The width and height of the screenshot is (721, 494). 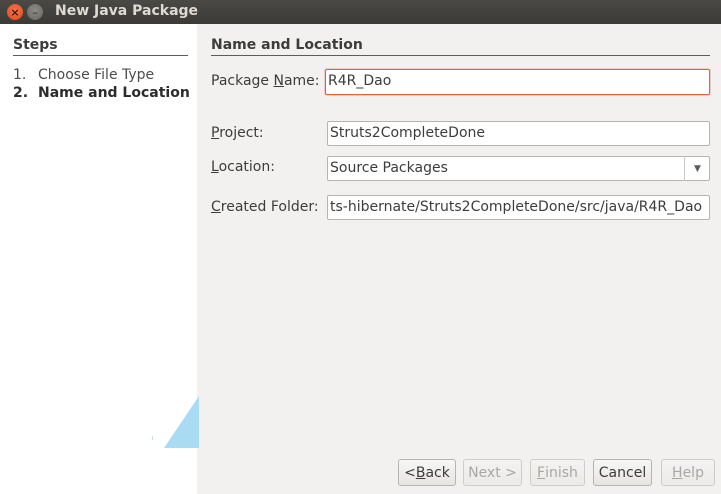 I want to click on next-button: Next >, so click(x=492, y=472).